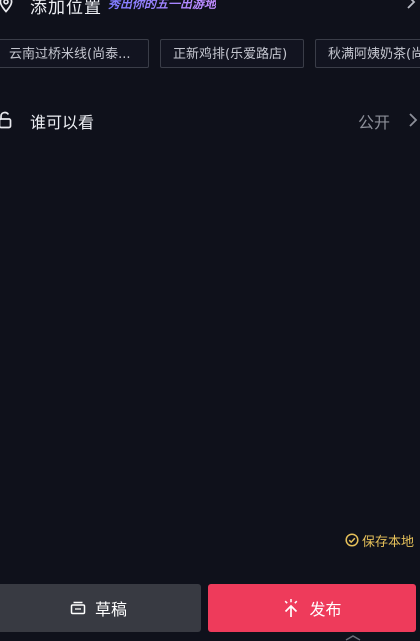 This screenshot has width=420, height=641. I want to click on publish-button-label: 发布, so click(325, 609).